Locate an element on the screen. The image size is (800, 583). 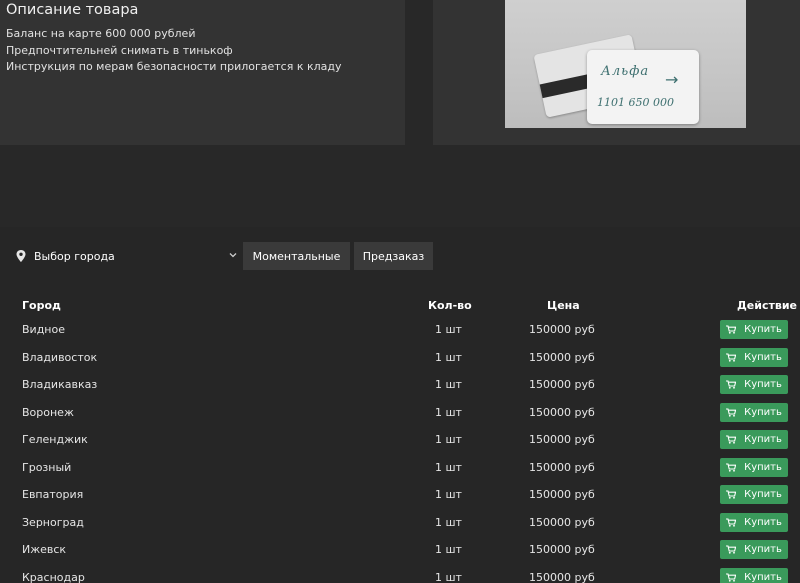
table-row: Краснодар 1 шт 150000 руб Купить is located at coordinates (400, 573).